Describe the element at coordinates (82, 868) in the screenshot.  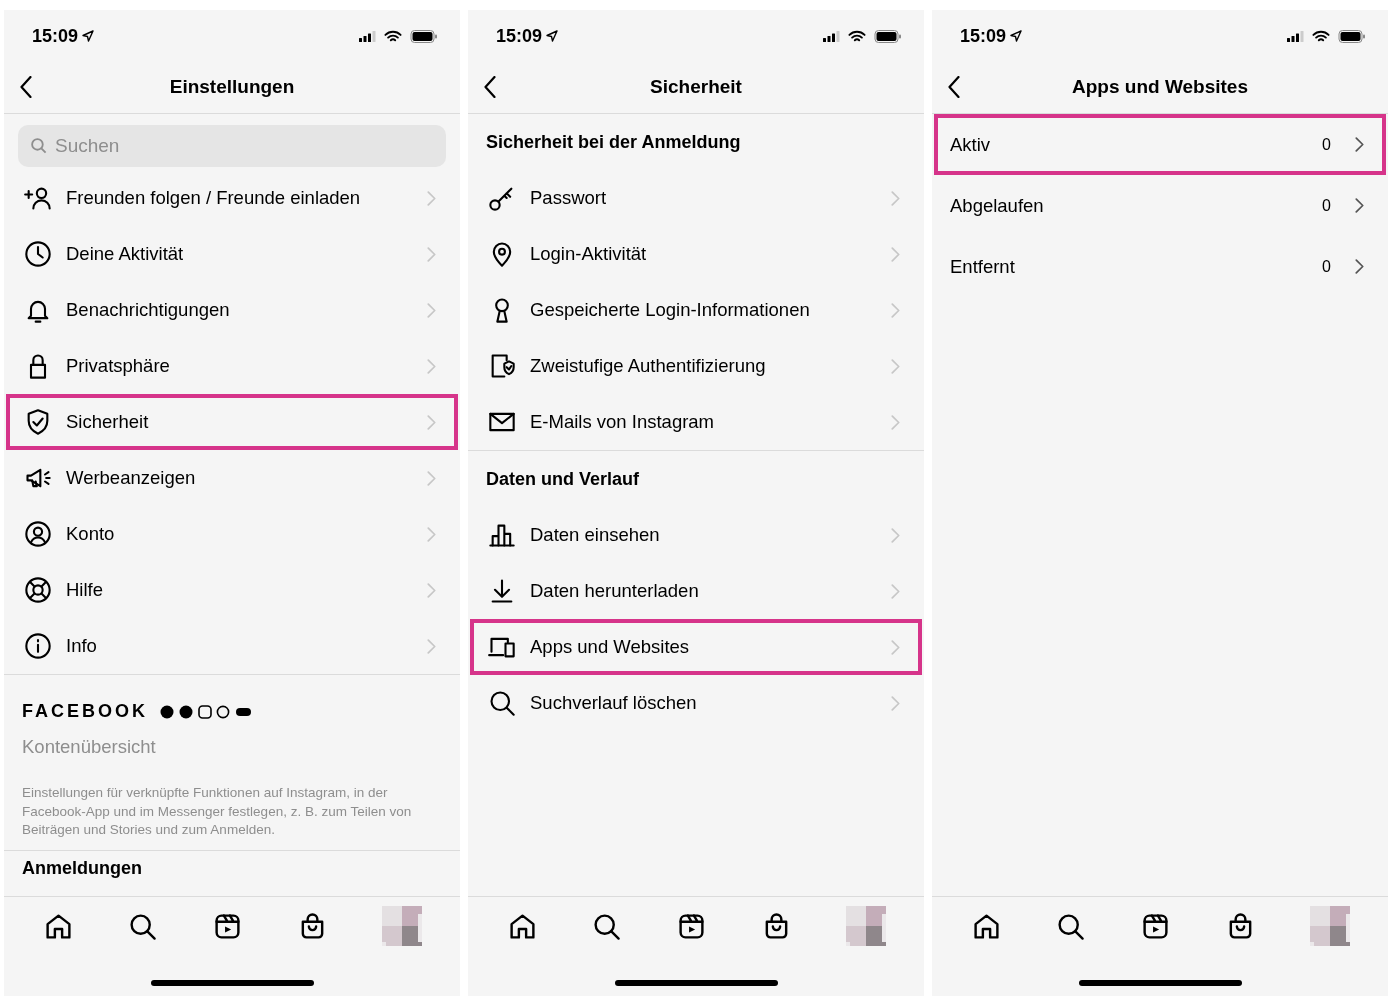
I see `section-heading: Anmeldungen` at that location.